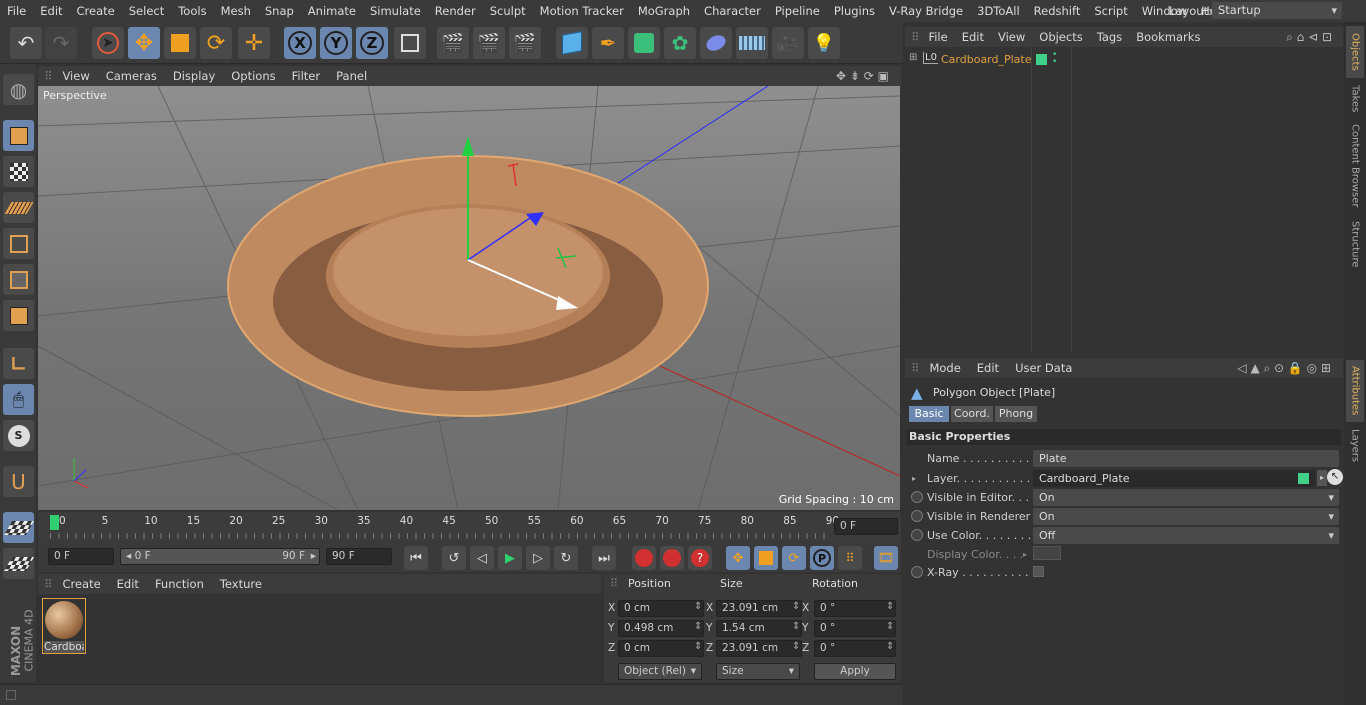 The height and width of the screenshot is (705, 1366). I want to click on attributes-toolbar-icons: ◁ ▲ ⌕ ⊙ 🔒 ◎ ⊞, so click(1284, 368).